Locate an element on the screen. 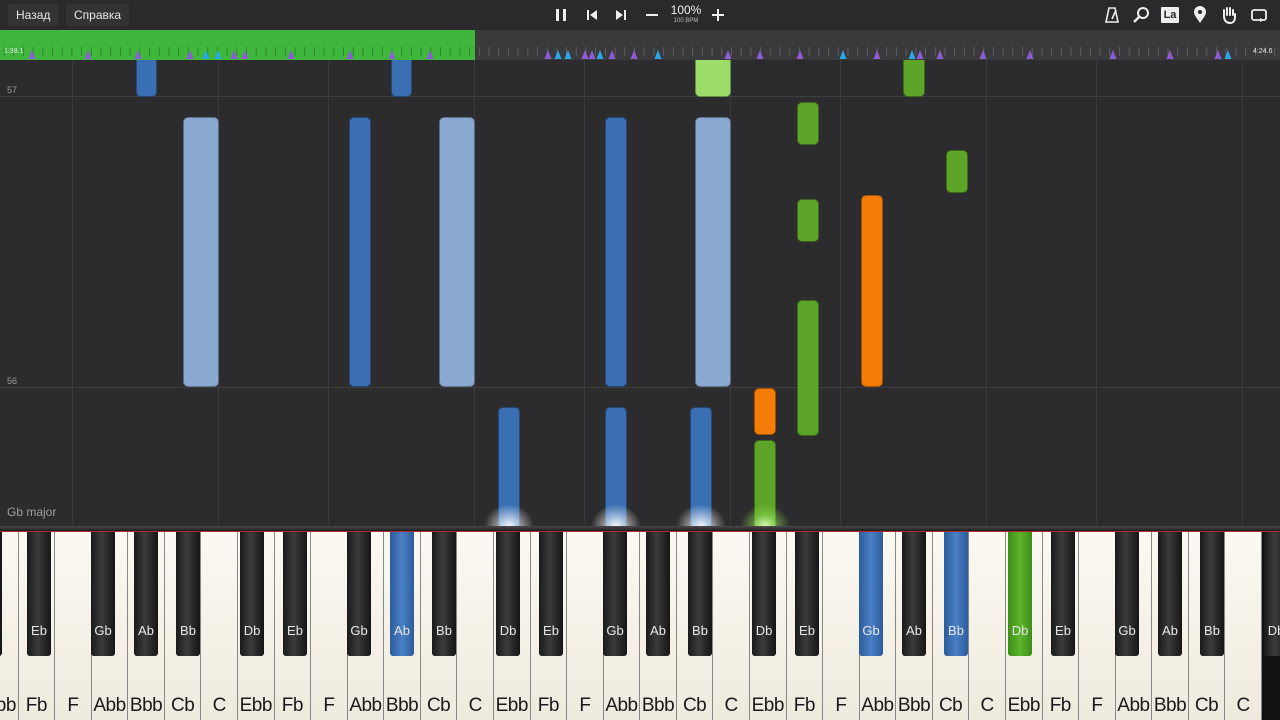 Image resolution: width=1280 pixels, height=720 pixels. help-button: Справка is located at coordinates (98, 15).